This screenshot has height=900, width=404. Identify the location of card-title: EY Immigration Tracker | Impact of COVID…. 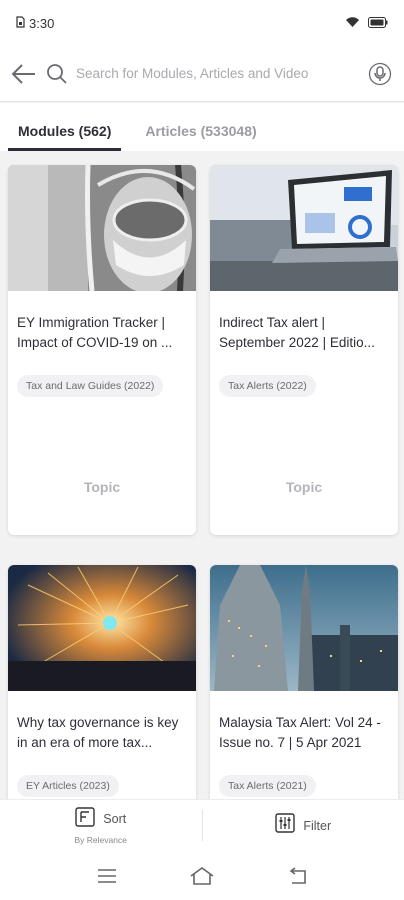
(95, 332).